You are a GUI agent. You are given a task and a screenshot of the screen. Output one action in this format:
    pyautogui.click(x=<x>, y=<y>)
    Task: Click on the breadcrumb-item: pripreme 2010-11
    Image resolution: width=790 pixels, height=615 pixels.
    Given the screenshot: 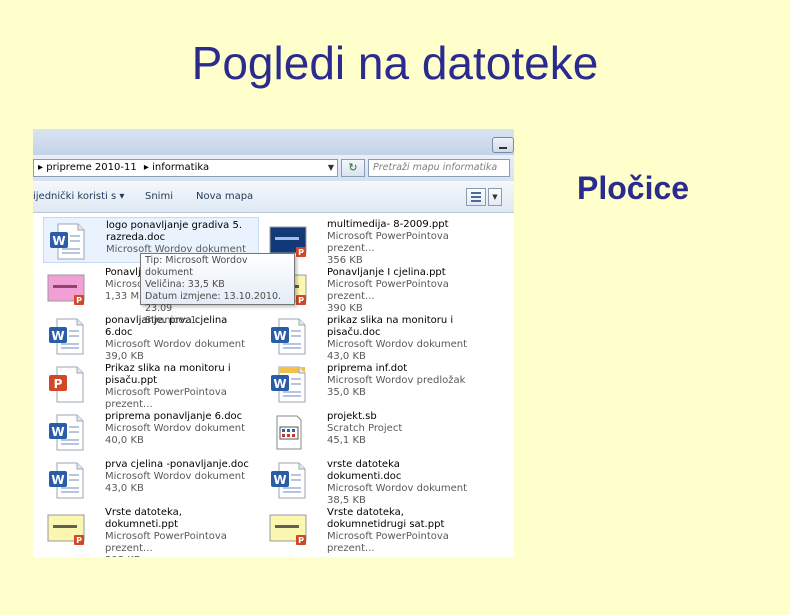 What is the action you would take?
    pyautogui.click(x=91, y=167)
    